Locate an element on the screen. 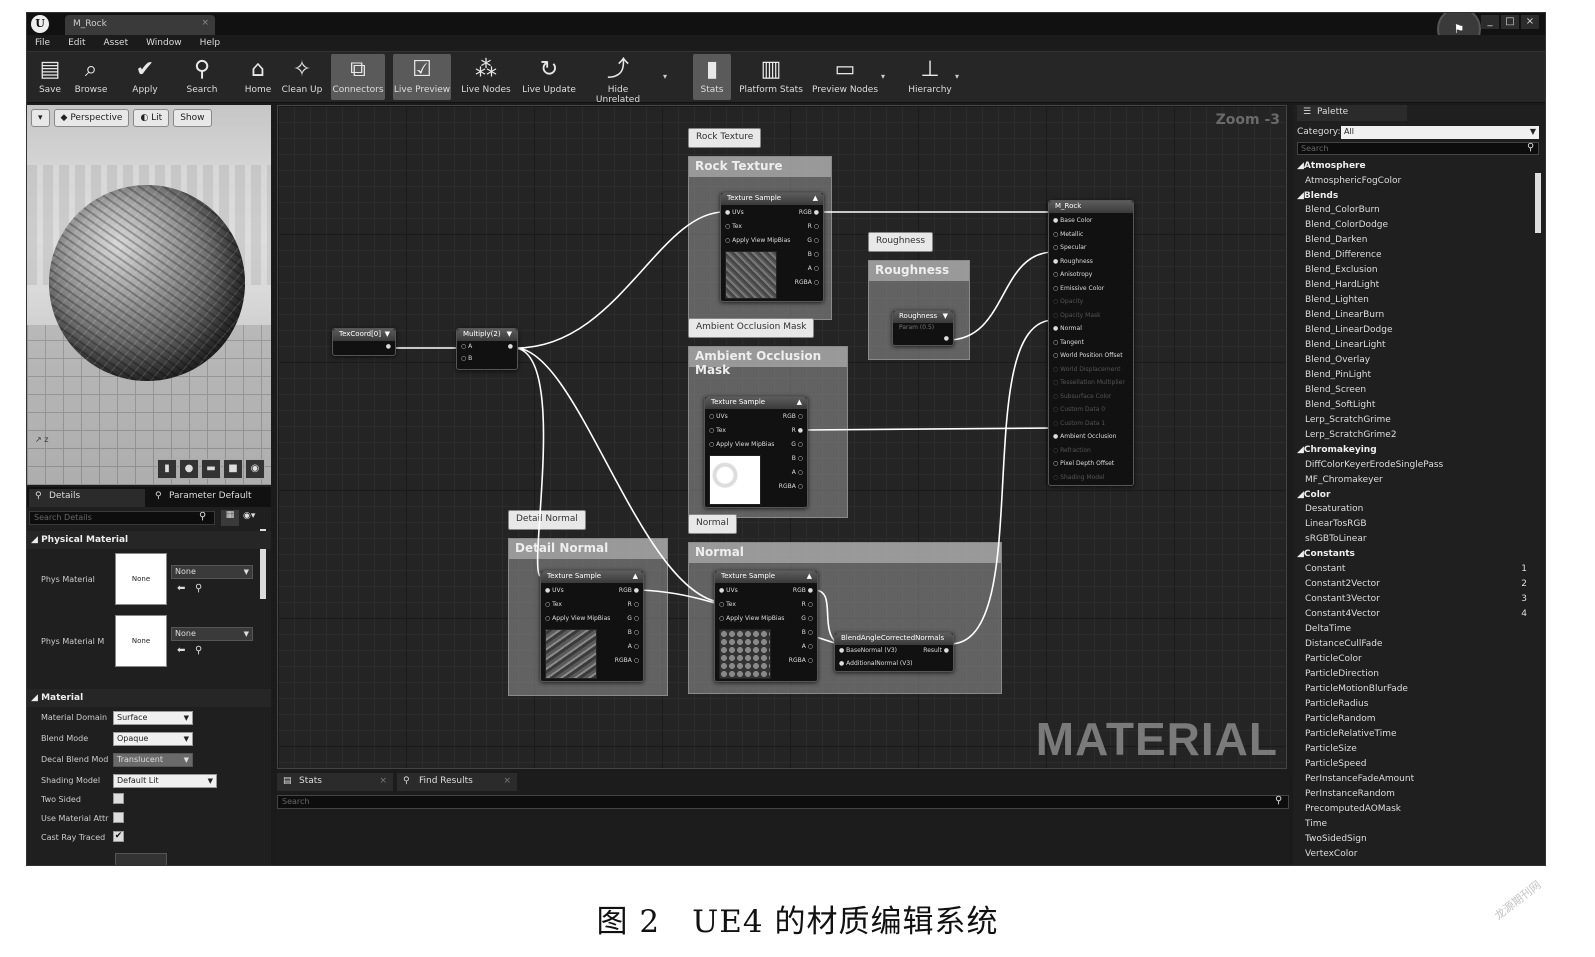 This screenshot has height=957, width=1595. palette-item: Lerp_ScratchGrime is located at coordinates (1414, 420).